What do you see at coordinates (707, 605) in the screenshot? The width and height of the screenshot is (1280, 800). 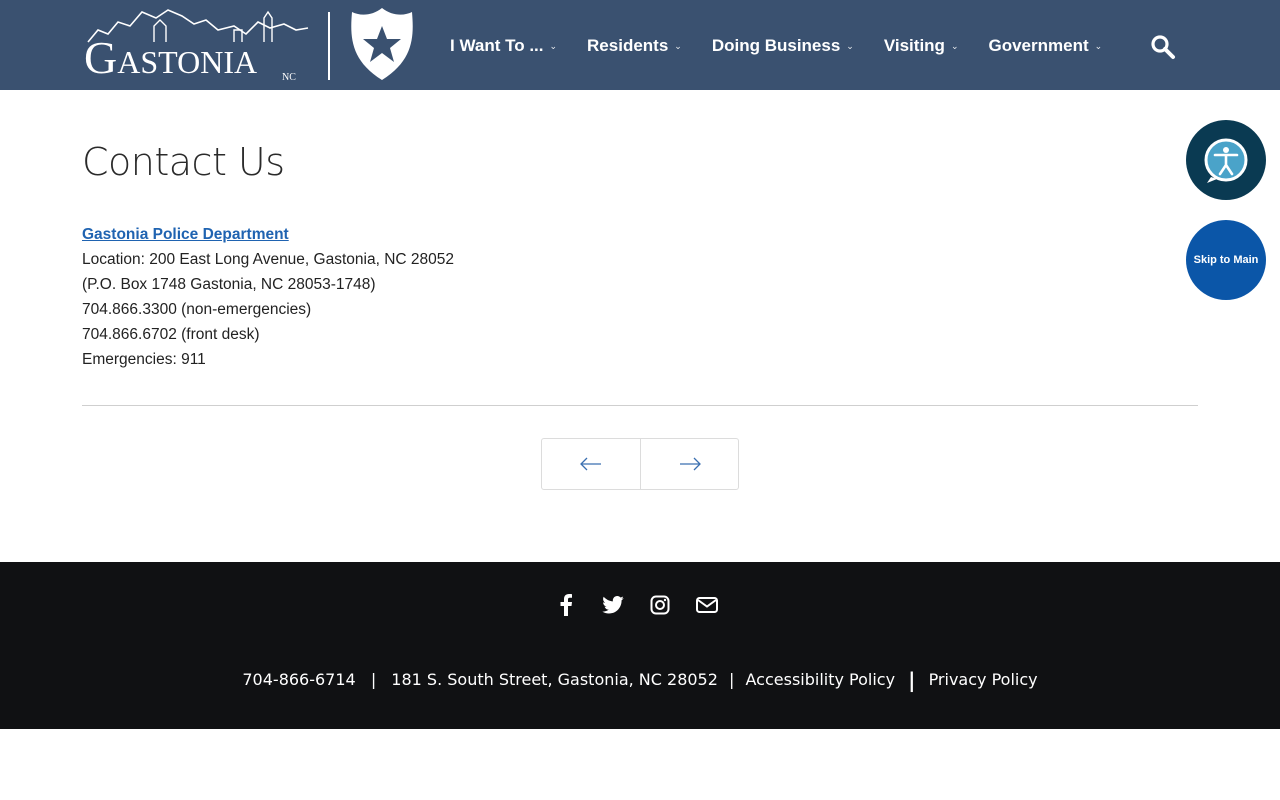 I see `mail-icon` at bounding box center [707, 605].